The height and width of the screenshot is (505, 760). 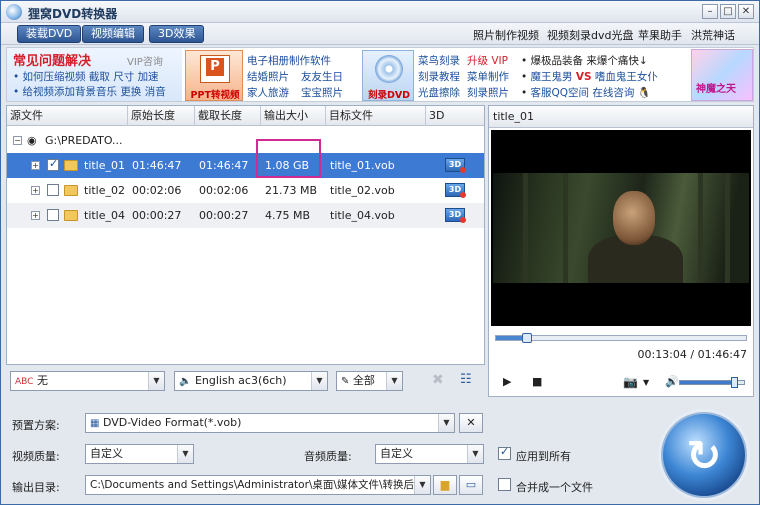 What do you see at coordinates (621, 228) in the screenshot?
I see `video-screen` at bounding box center [621, 228].